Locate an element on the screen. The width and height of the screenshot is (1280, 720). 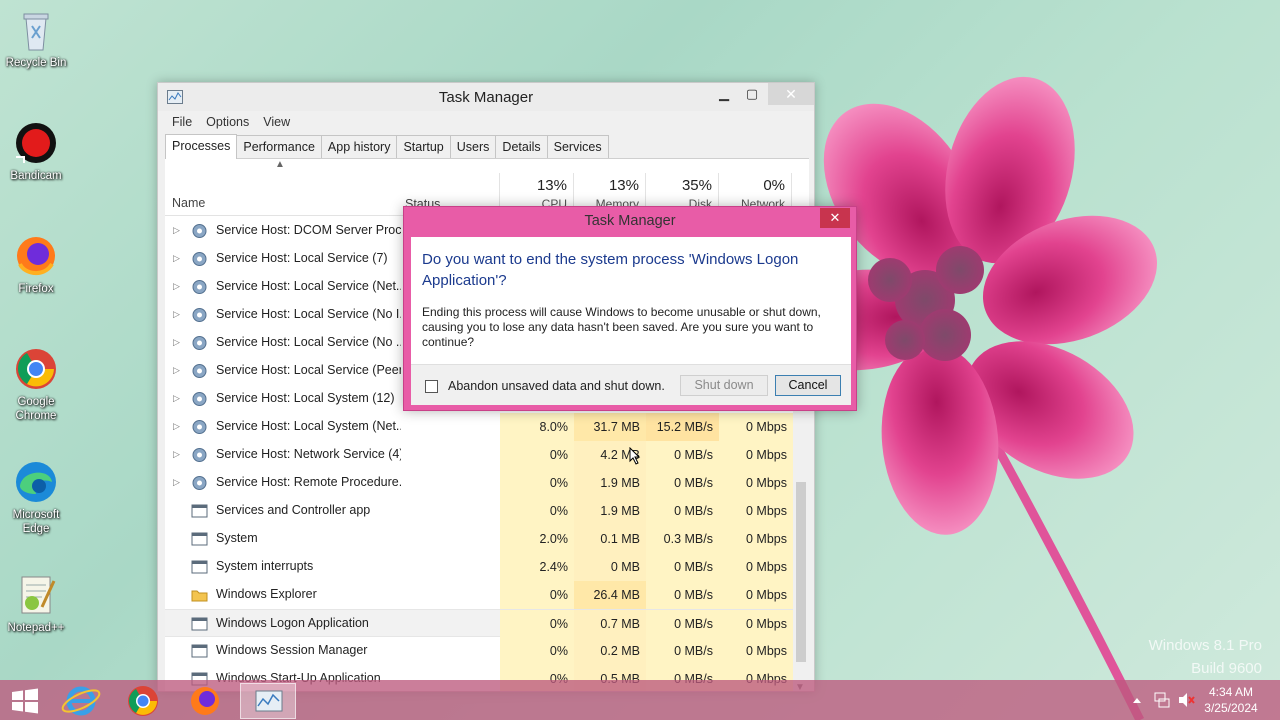
taskbar-internet-explorer is located at coordinates (81, 701).